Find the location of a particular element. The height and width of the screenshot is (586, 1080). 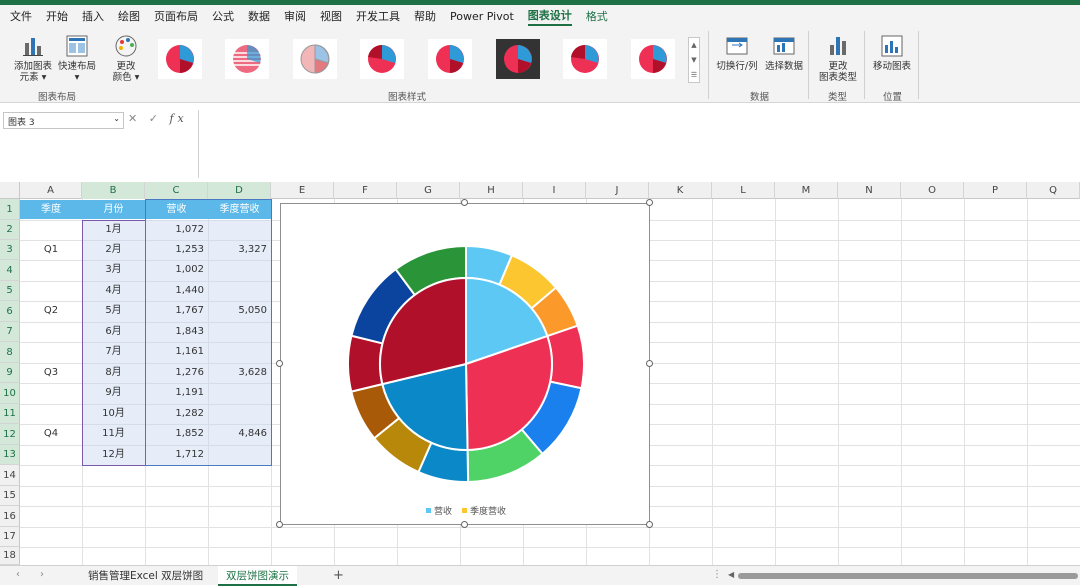

col-header-o: O is located at coordinates (932, 190).